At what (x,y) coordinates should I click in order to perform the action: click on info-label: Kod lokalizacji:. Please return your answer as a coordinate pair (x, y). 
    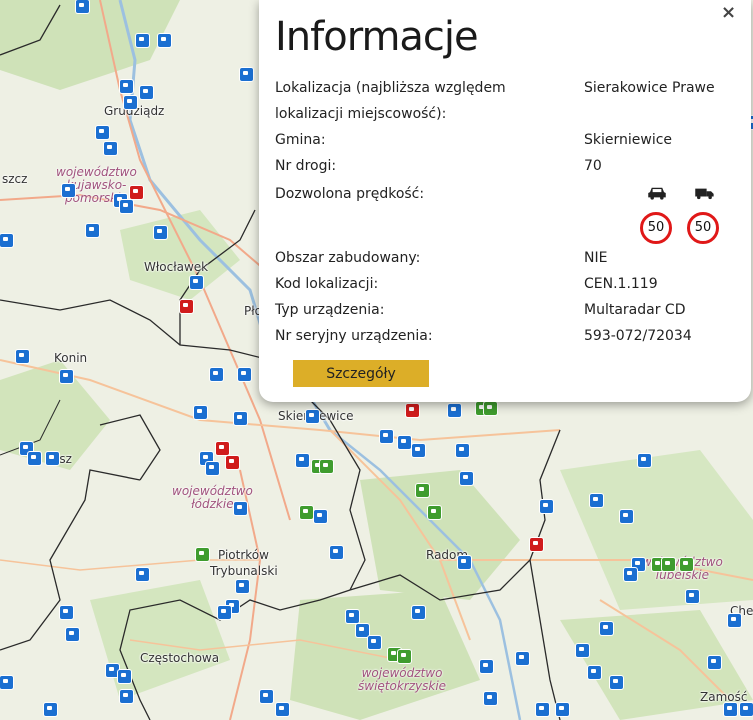
    Looking at the image, I should click on (327, 284).